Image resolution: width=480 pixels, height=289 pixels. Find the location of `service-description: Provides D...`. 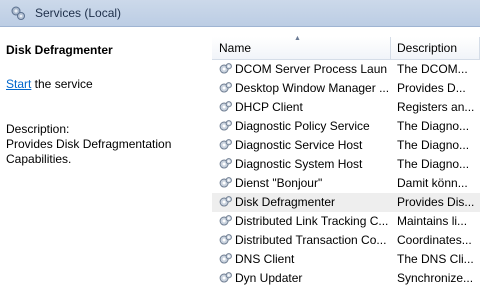

service-description: Provides D... is located at coordinates (431, 88).